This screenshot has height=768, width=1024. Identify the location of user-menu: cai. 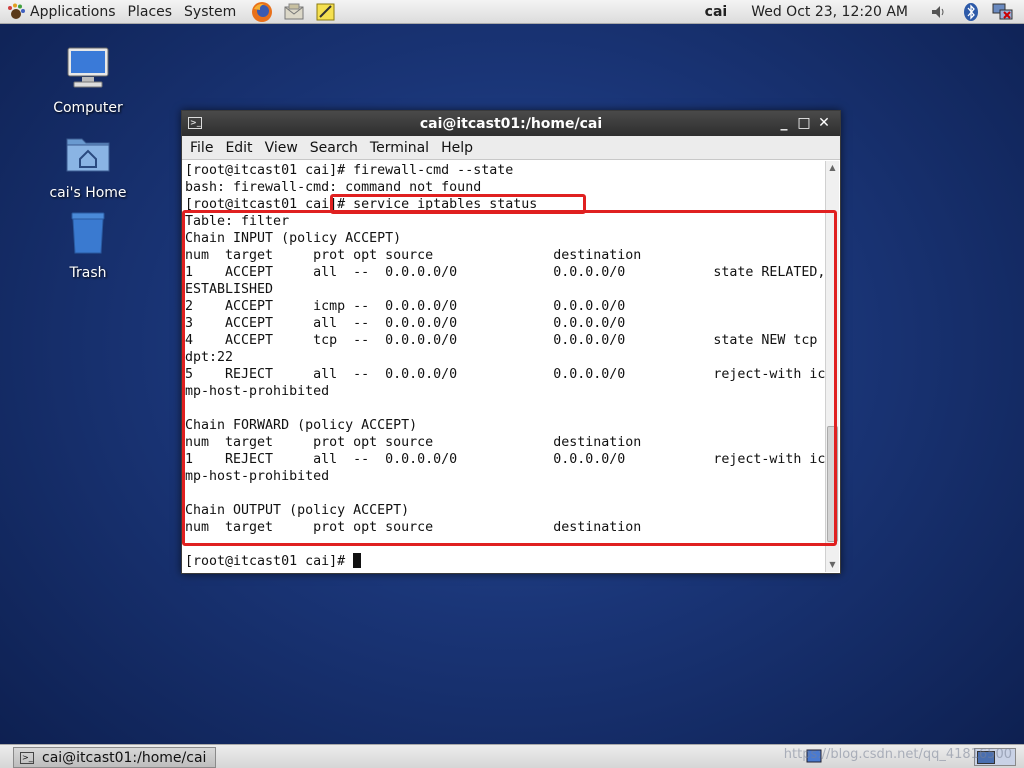
(716, 12).